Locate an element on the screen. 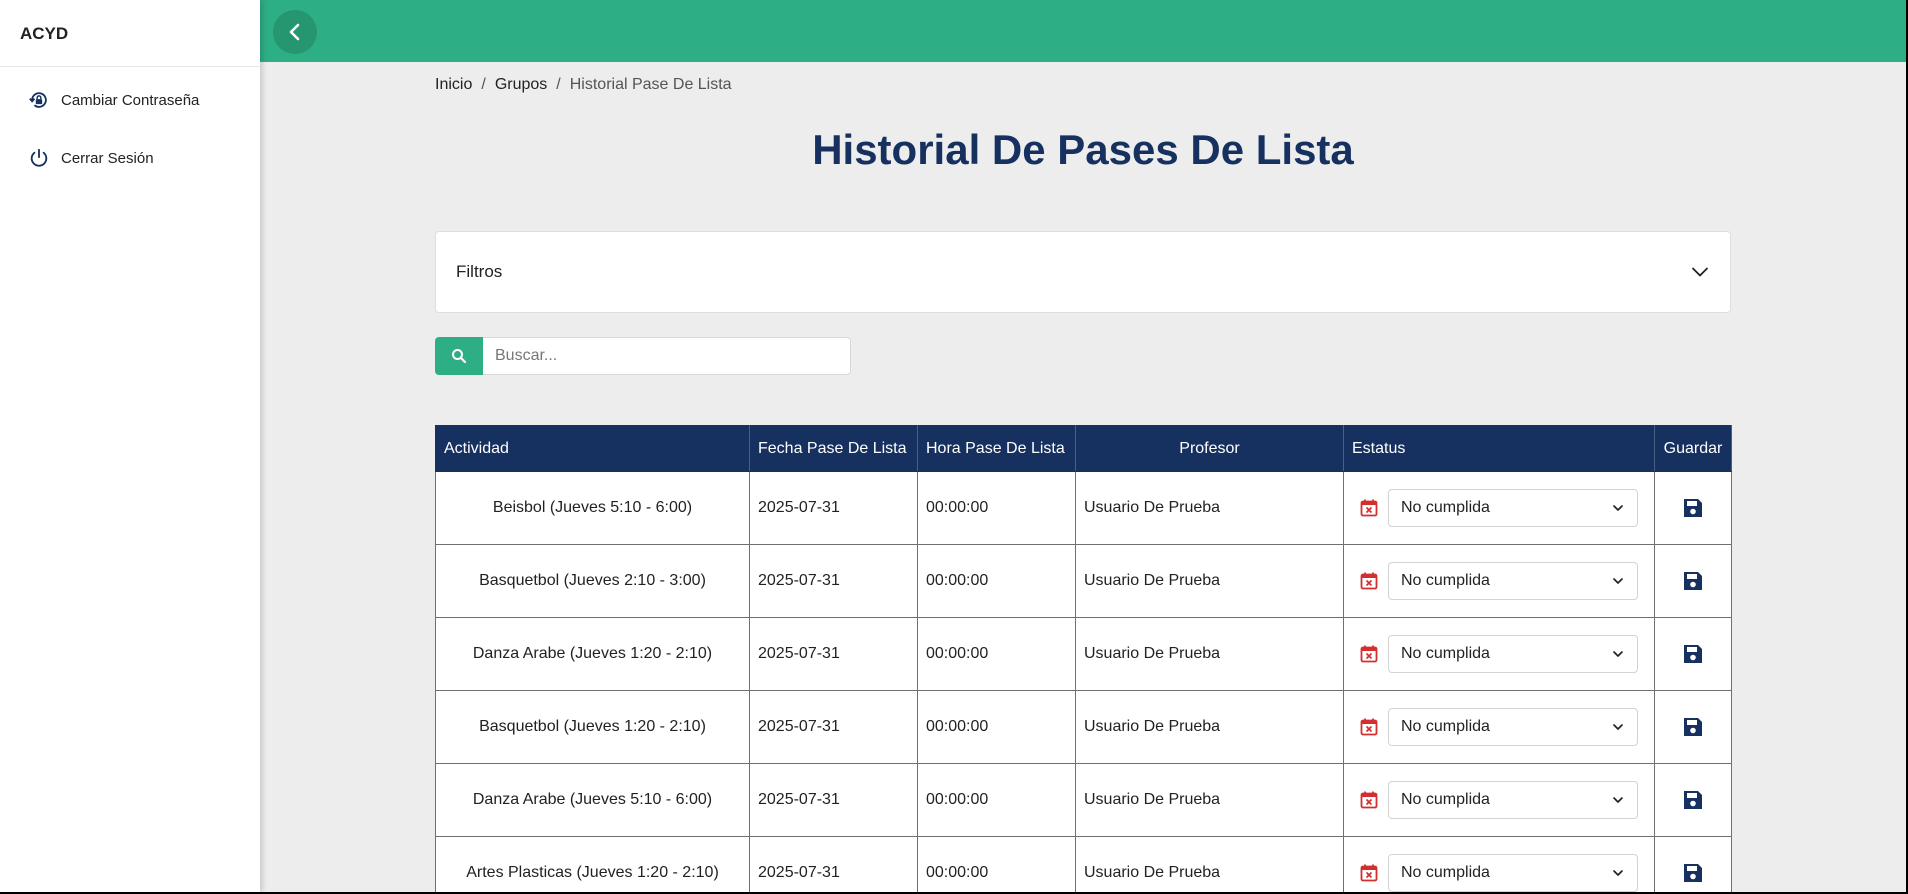 Image resolution: width=1908 pixels, height=894 pixels. sidebar-item-cambiar-contrasena: Cambiar Contraseña is located at coordinates (130, 100).